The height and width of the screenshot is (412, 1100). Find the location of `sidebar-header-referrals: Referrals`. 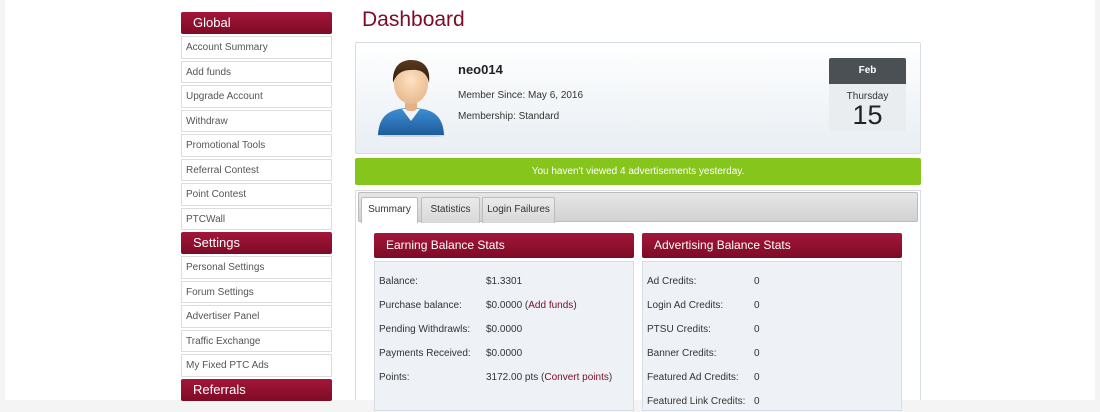

sidebar-header-referrals: Referrals is located at coordinates (256, 389).